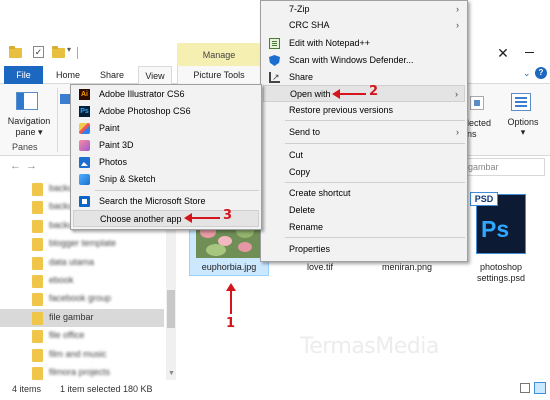 This screenshot has height=400, width=550. I want to click on nav-item-label: data utama, so click(72, 261).